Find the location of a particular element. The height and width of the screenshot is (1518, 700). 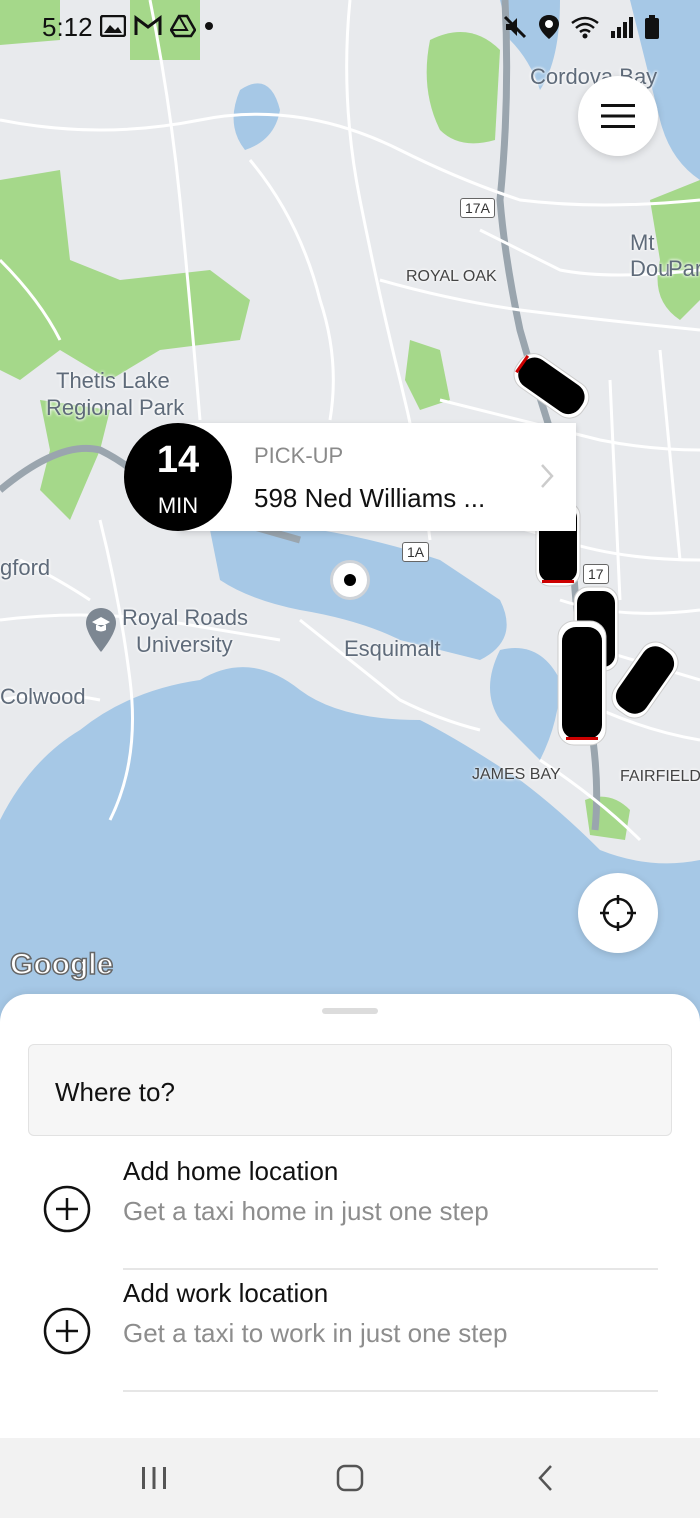

pickup-location-marker is located at coordinates (350, 580).